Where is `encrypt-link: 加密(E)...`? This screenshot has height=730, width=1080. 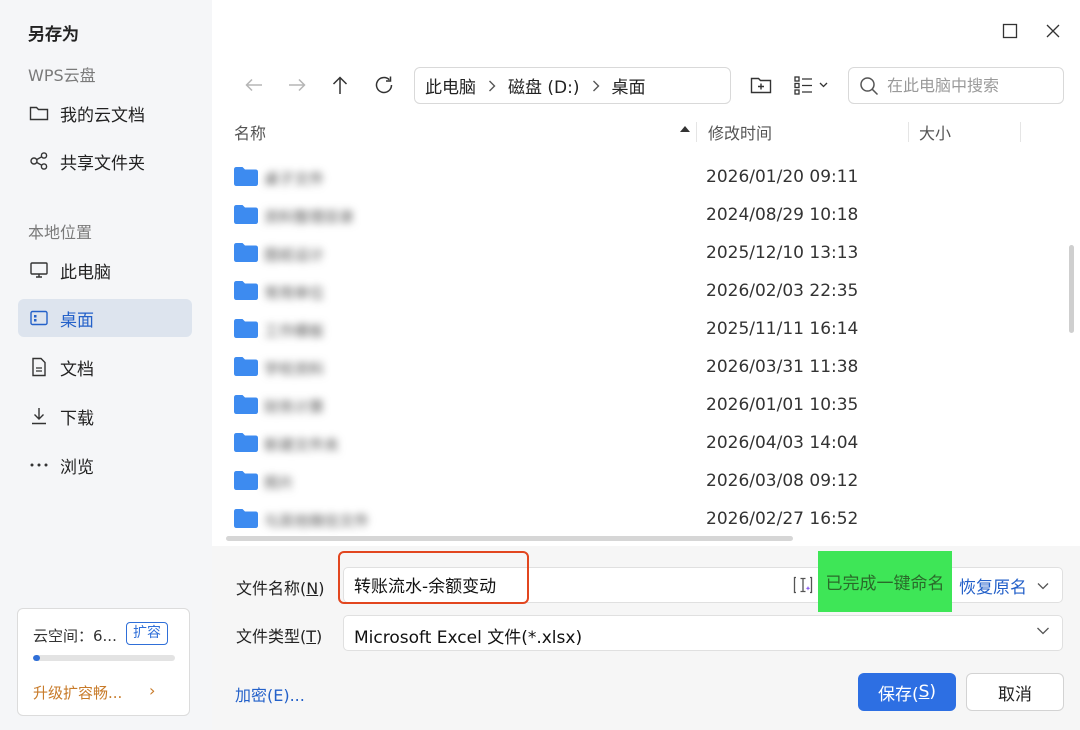
encrypt-link: 加密(E)... is located at coordinates (270, 694).